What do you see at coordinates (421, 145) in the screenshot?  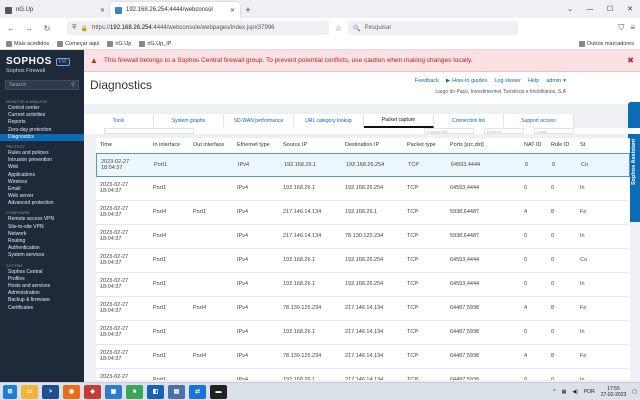 I see `col-packet-type: Packet type` at bounding box center [421, 145].